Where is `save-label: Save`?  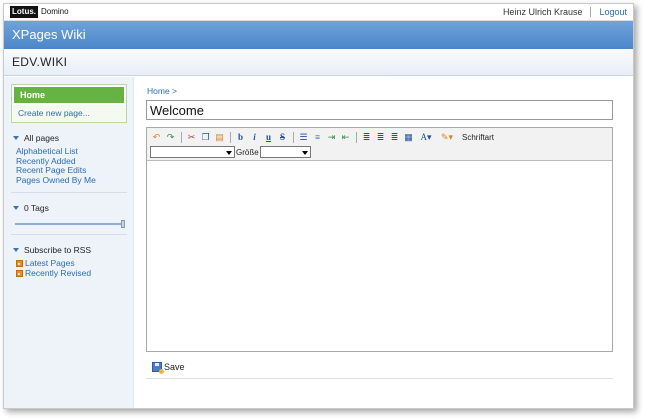 save-label: Save is located at coordinates (174, 366).